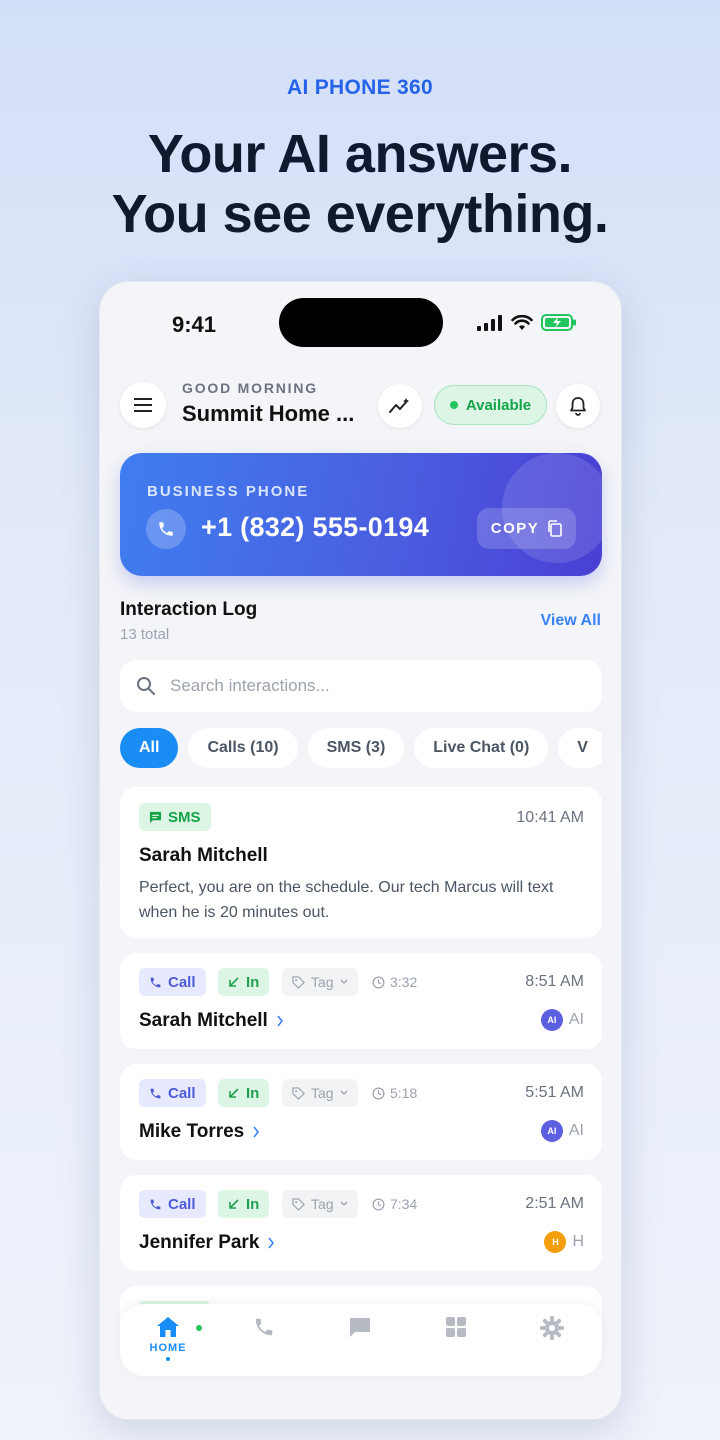 Image resolution: width=720 pixels, height=1440 pixels. What do you see at coordinates (558, 322) in the screenshot?
I see `battery-icon` at bounding box center [558, 322].